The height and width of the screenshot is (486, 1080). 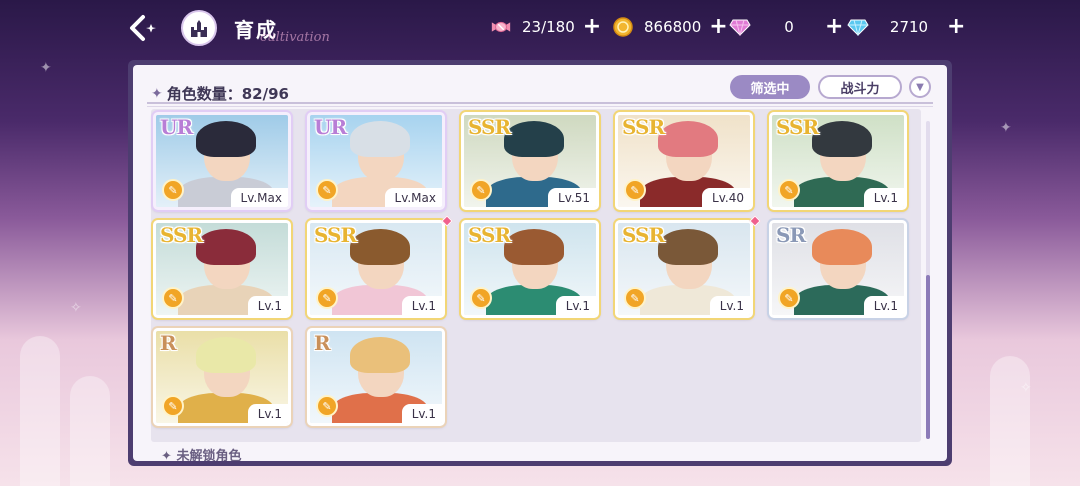 I want to click on locked-section-text: 未解锁角色, so click(x=209, y=455).